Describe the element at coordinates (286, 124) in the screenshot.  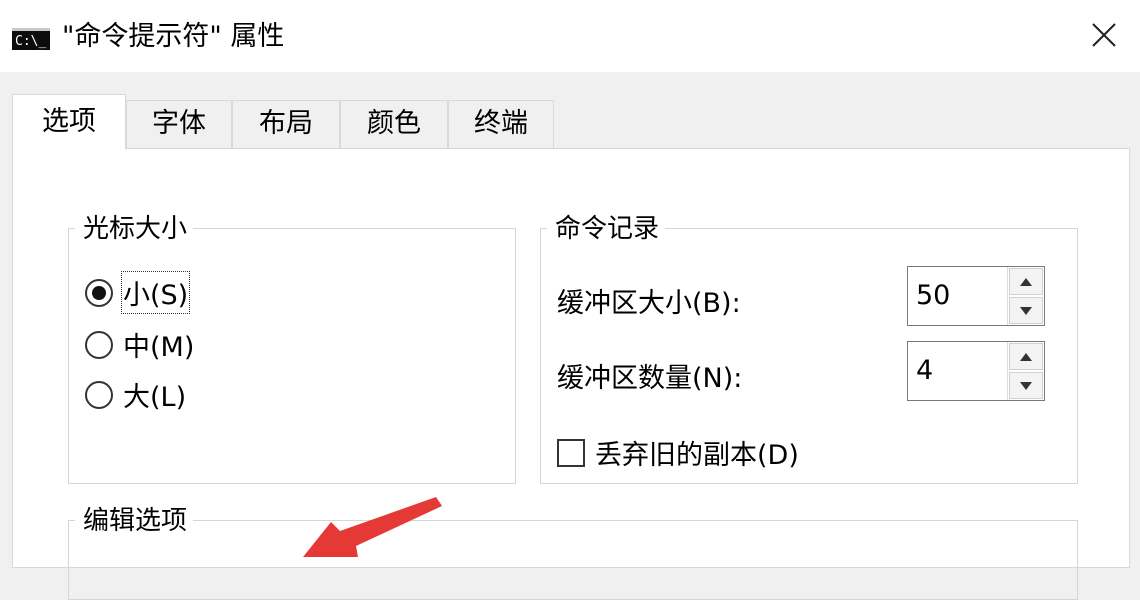
I see `tab-layout: 布局` at that location.